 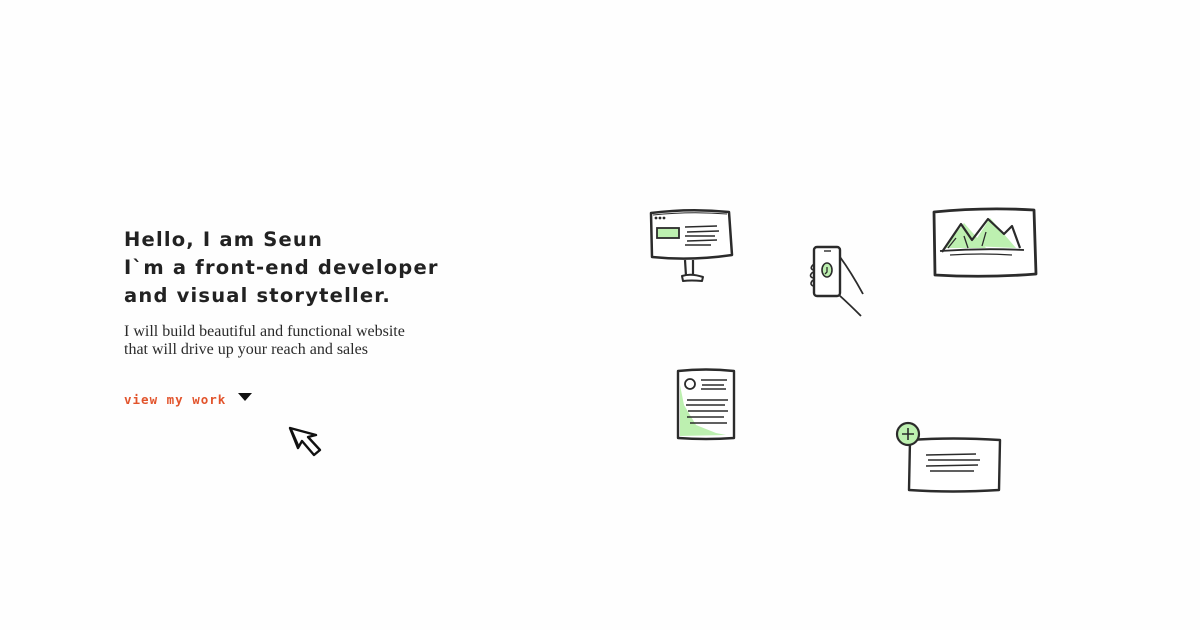 I want to click on headline-line-storyteller: and visual storyteller., so click(x=257, y=295).